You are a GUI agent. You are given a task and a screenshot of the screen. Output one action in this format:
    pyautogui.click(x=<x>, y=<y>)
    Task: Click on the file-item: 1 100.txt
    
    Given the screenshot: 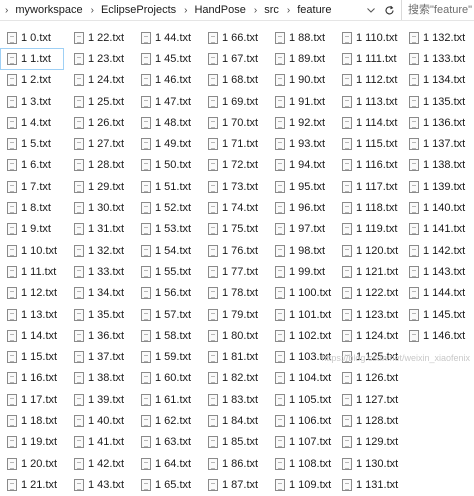 What is the action you would take?
    pyautogui.click(x=300, y=293)
    